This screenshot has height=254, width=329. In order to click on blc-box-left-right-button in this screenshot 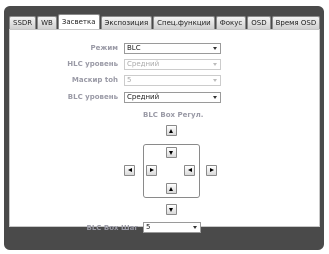, I will do `click(151, 170)`.